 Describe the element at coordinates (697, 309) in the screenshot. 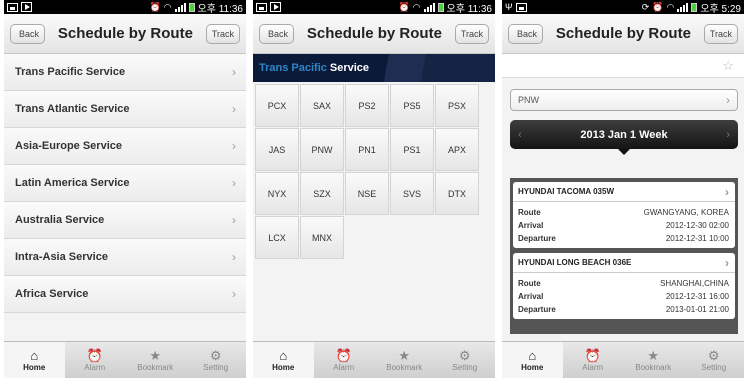

I see `departure-value: 2013-01-01 21:00` at that location.